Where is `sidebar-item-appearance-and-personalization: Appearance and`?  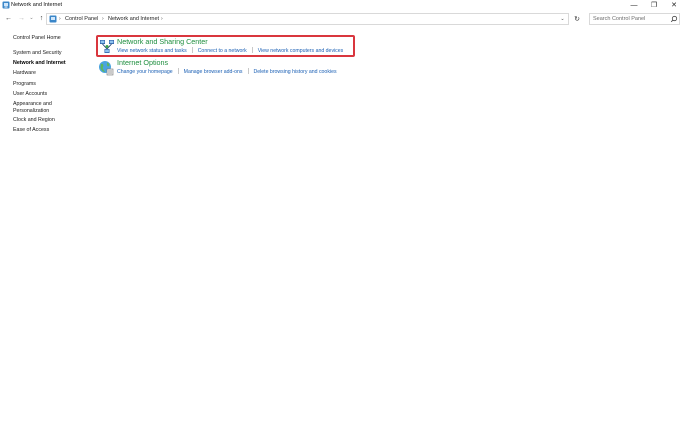
sidebar-item-appearance-and-personalization: Appearance and is located at coordinates (32, 104).